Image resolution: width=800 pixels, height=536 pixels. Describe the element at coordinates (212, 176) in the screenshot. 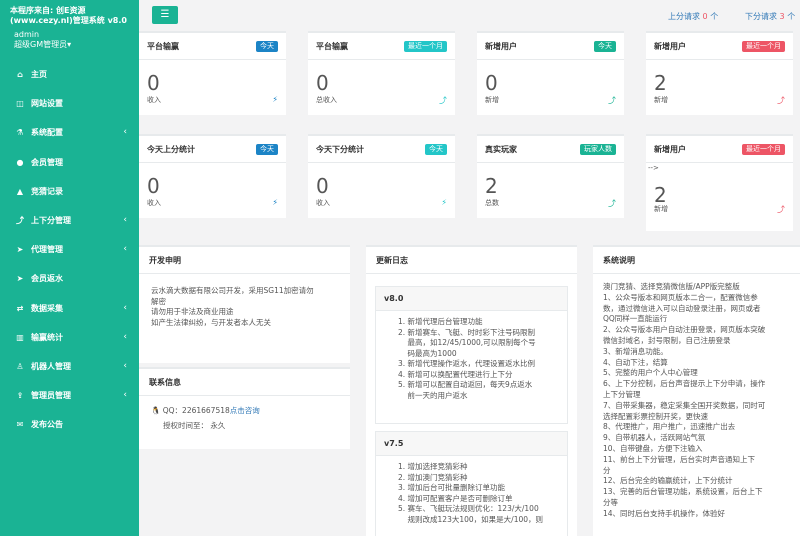

I see `stat-card: 今天上分统计 今天 0 收入 ⚡` at that location.